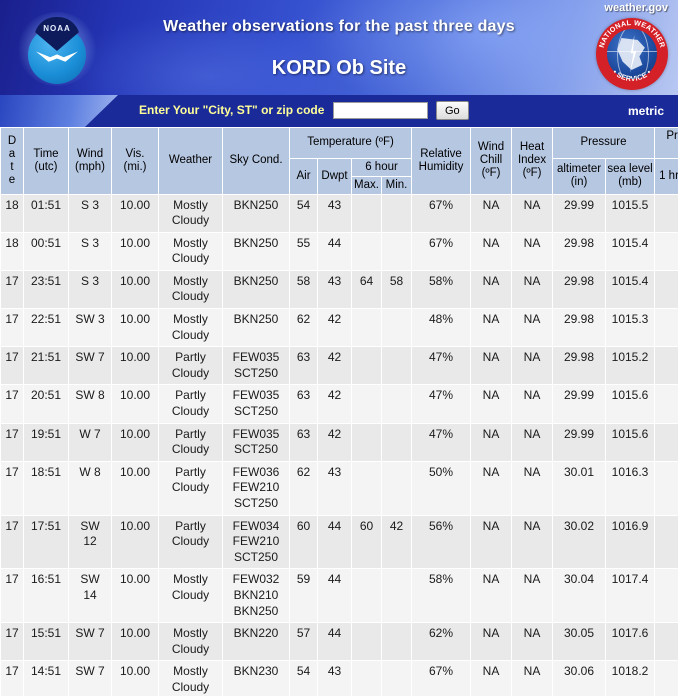  I want to click on cell-relative-humidity: 47%, so click(441, 404).